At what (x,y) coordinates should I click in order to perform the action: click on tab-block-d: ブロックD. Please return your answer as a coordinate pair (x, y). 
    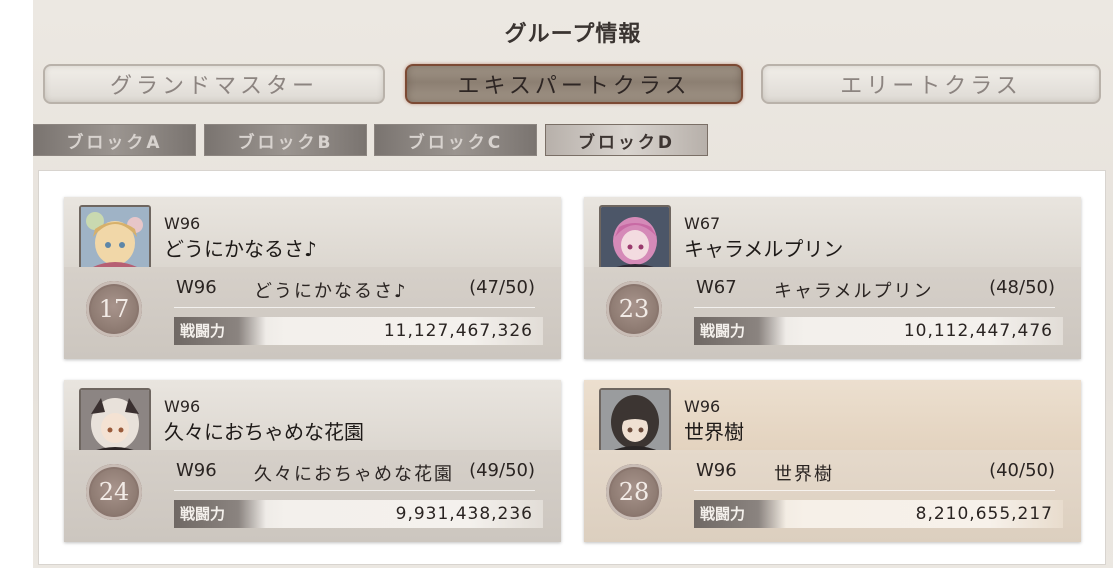
    Looking at the image, I should click on (626, 140).